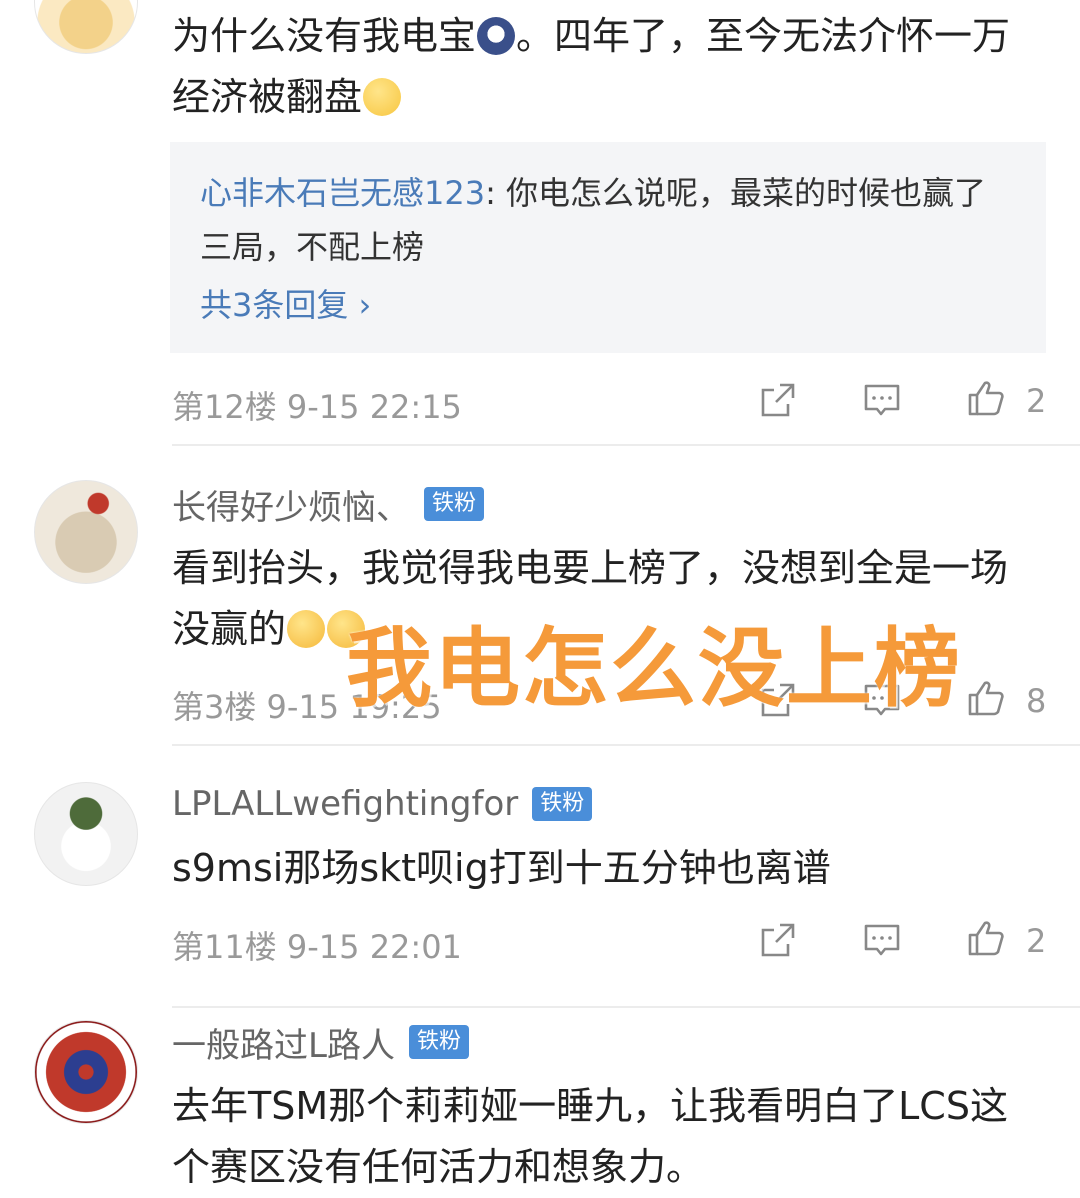 The height and width of the screenshot is (1198, 1080). What do you see at coordinates (324, 36) in the screenshot?
I see `comment-text-part: 为什么没有我电宝` at bounding box center [324, 36].